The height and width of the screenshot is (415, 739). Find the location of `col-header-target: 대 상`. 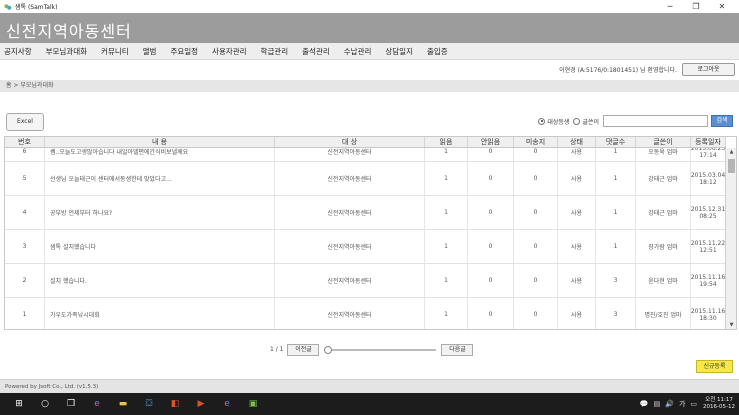

col-header-target: 대 상 is located at coordinates (350, 142).